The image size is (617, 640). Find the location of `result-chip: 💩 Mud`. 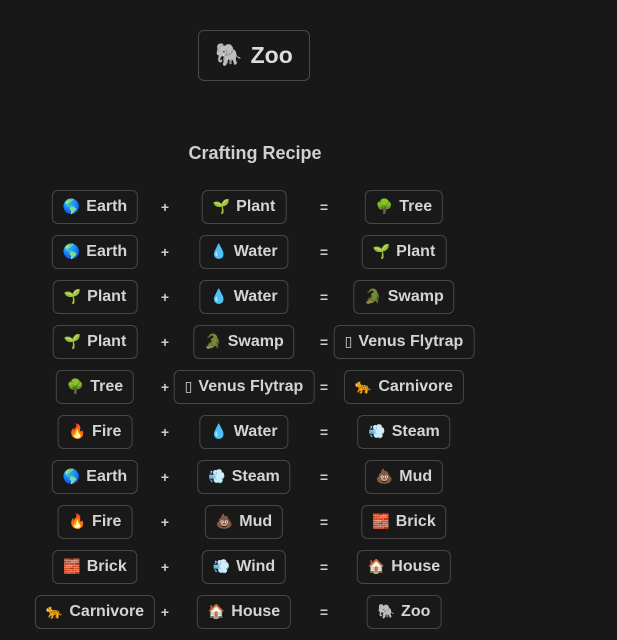

result-chip: 💩 Mud is located at coordinates (404, 477).